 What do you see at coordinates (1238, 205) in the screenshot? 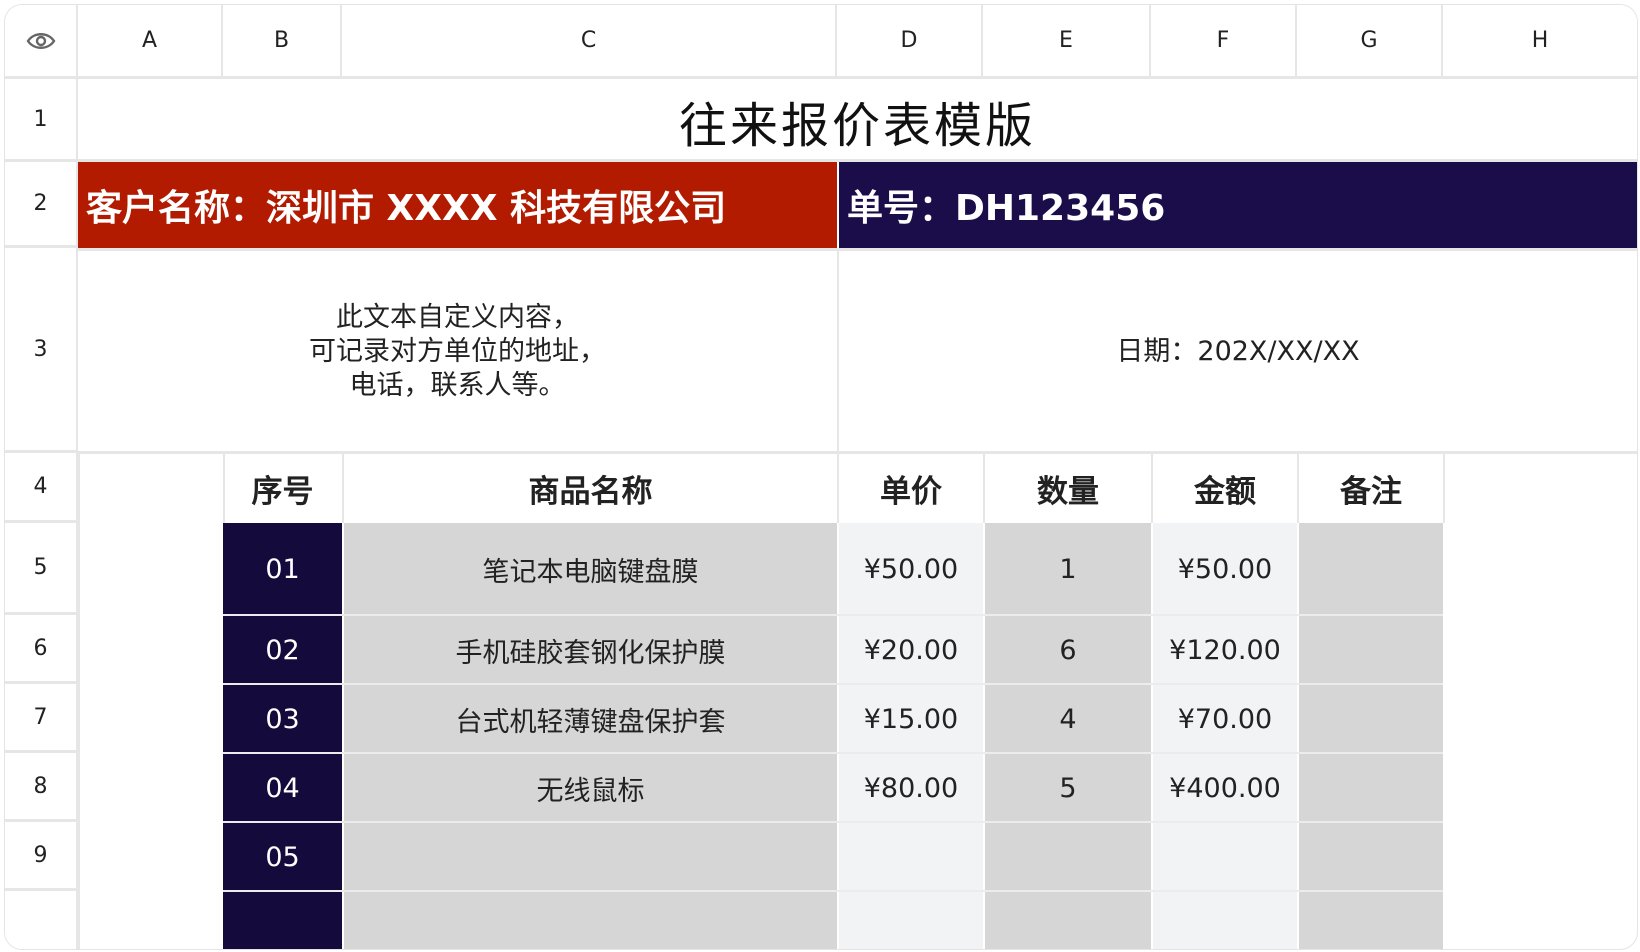
I see `order-number-cell: 单号：DH123456` at bounding box center [1238, 205].